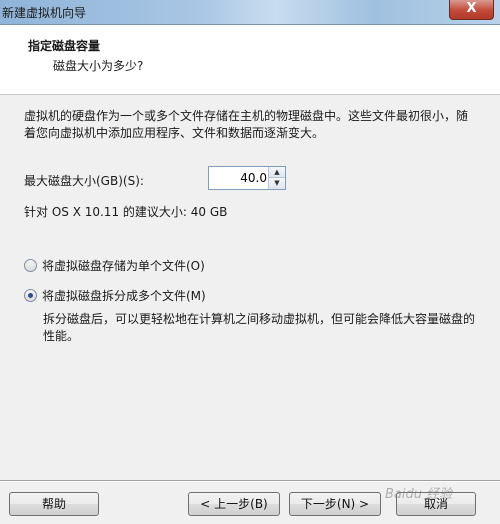 The image size is (500, 524). Describe the element at coordinates (240, 178) in the screenshot. I see `disk-size-input` at that location.